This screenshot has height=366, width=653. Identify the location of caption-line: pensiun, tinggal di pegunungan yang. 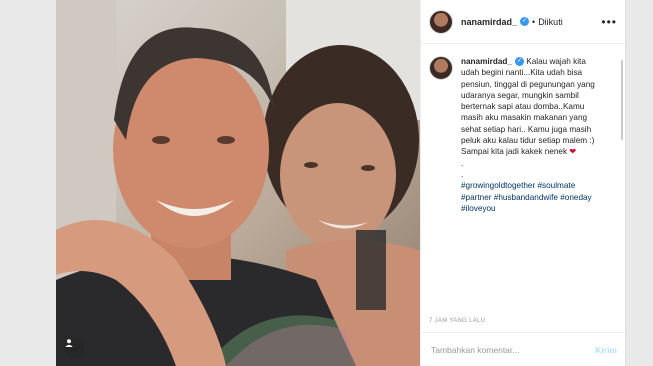
(528, 84).